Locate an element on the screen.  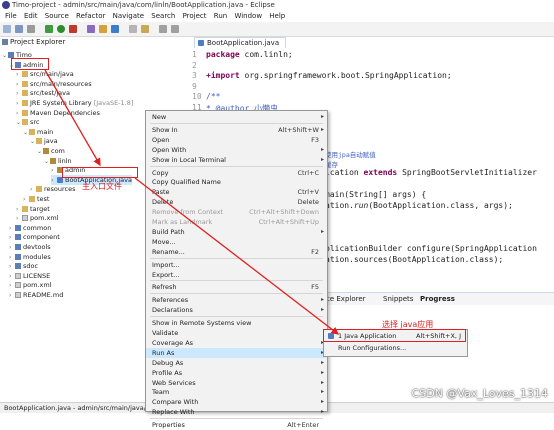
arrow-file-to-runas is located at coordinates (237, 256).